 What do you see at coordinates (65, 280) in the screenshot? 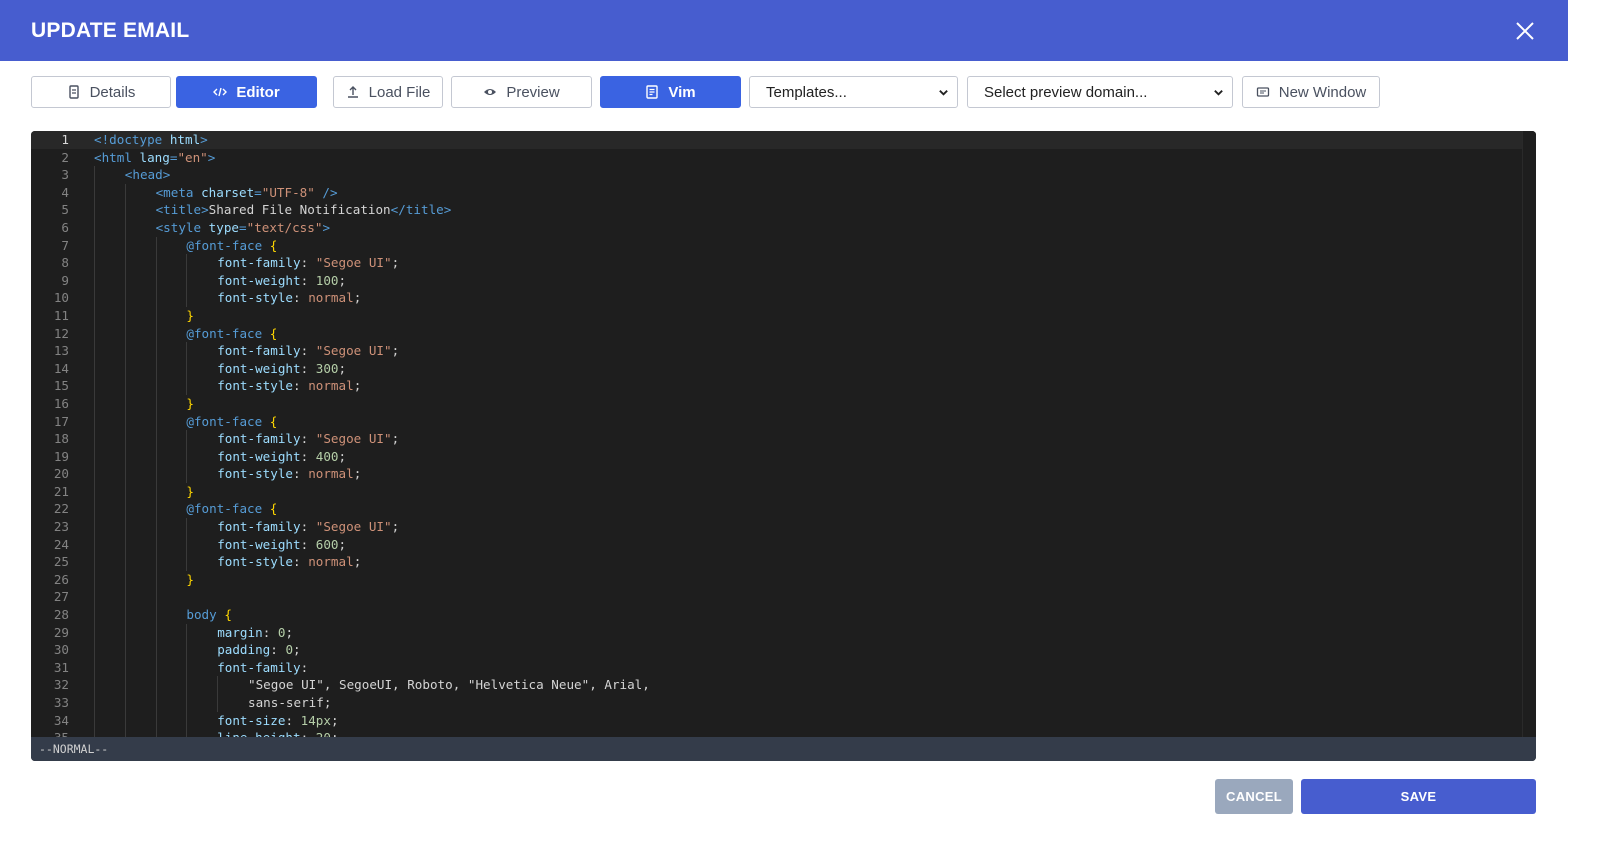
I see `line-number: 9` at bounding box center [65, 280].